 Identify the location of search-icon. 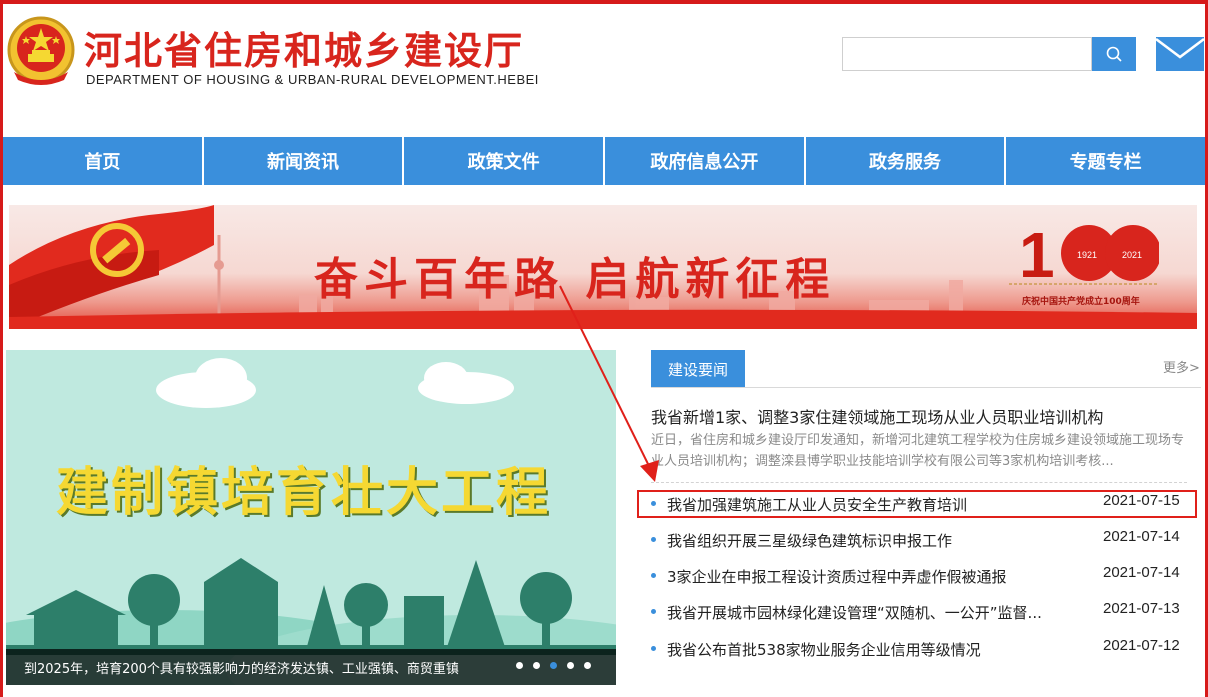
(1114, 54).